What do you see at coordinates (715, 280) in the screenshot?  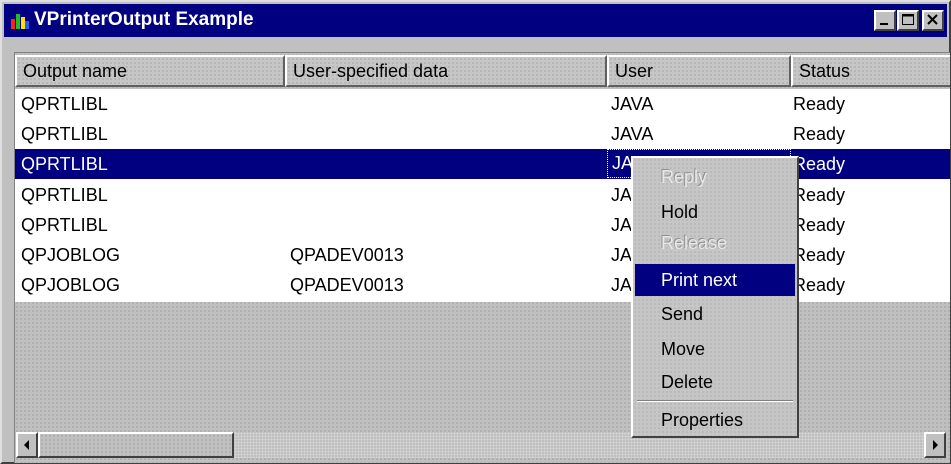 I see `menu-item-print-next: Print next` at bounding box center [715, 280].